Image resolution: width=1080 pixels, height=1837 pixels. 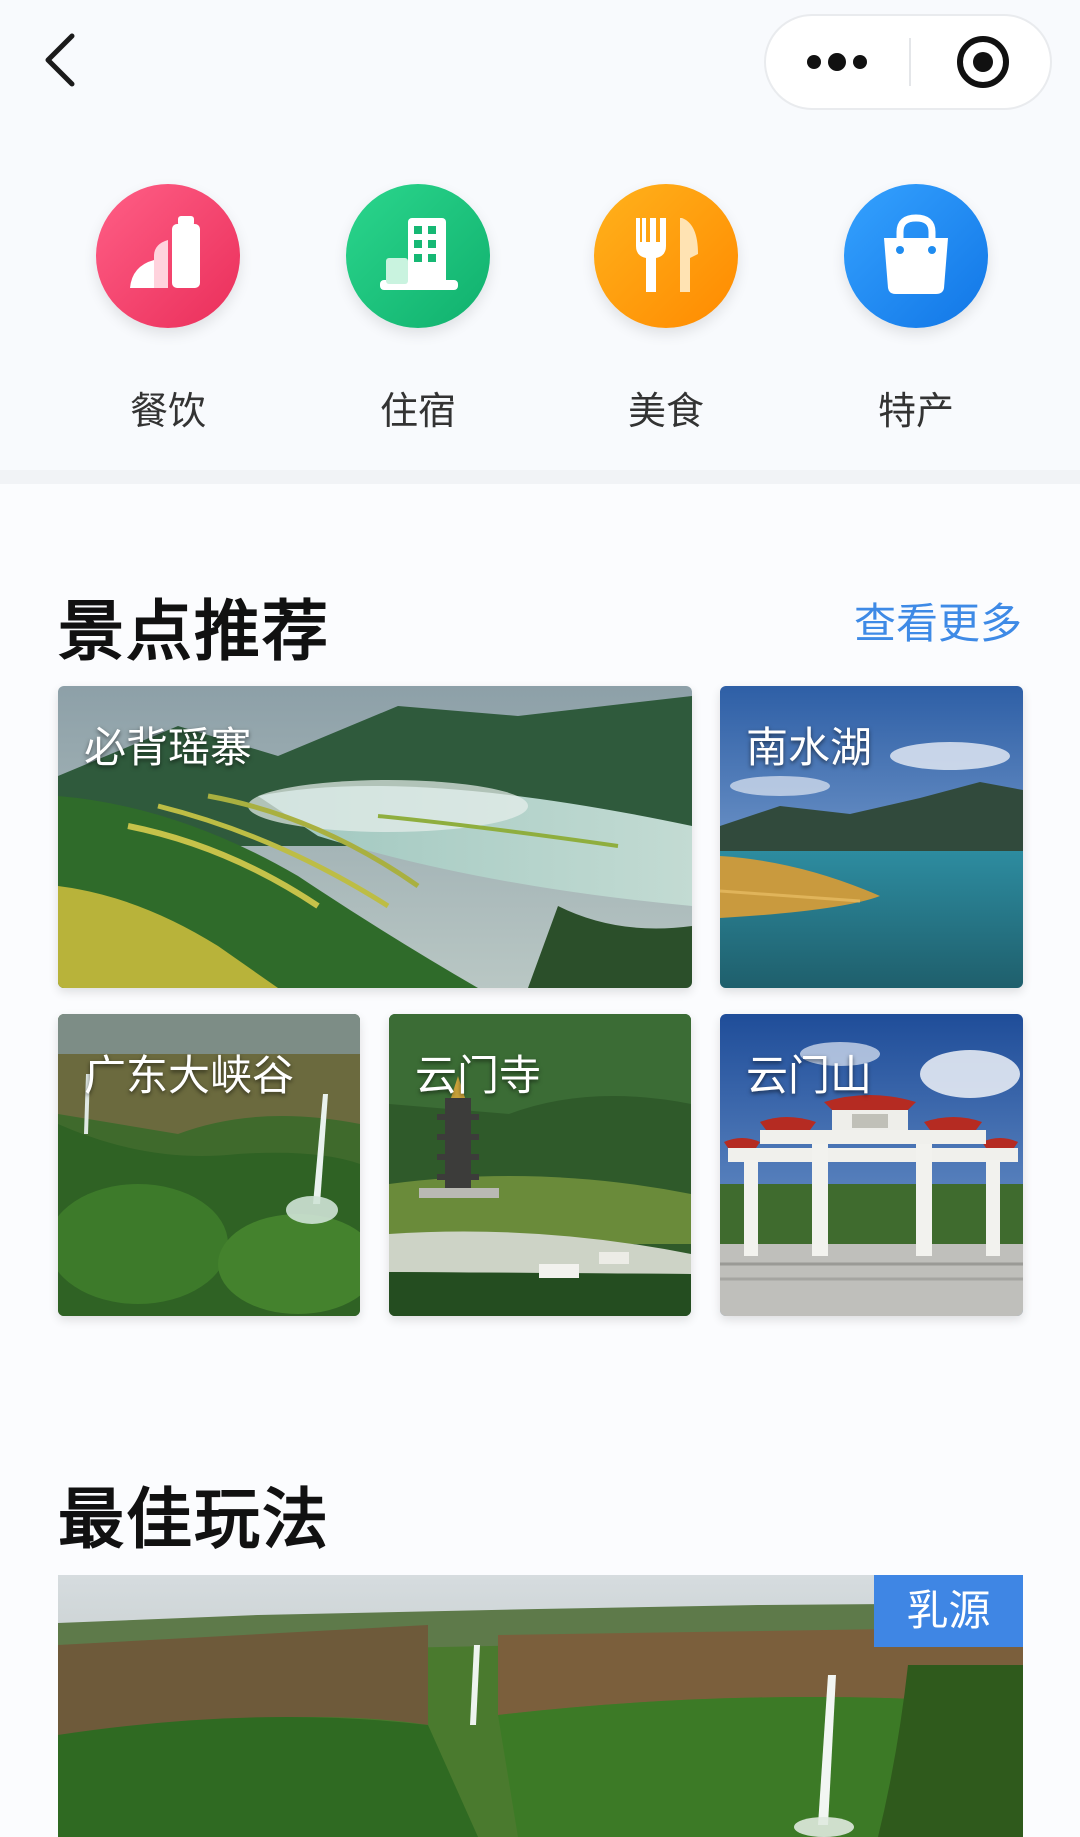 I want to click on category-food-label: 美食, so click(x=665, y=411).